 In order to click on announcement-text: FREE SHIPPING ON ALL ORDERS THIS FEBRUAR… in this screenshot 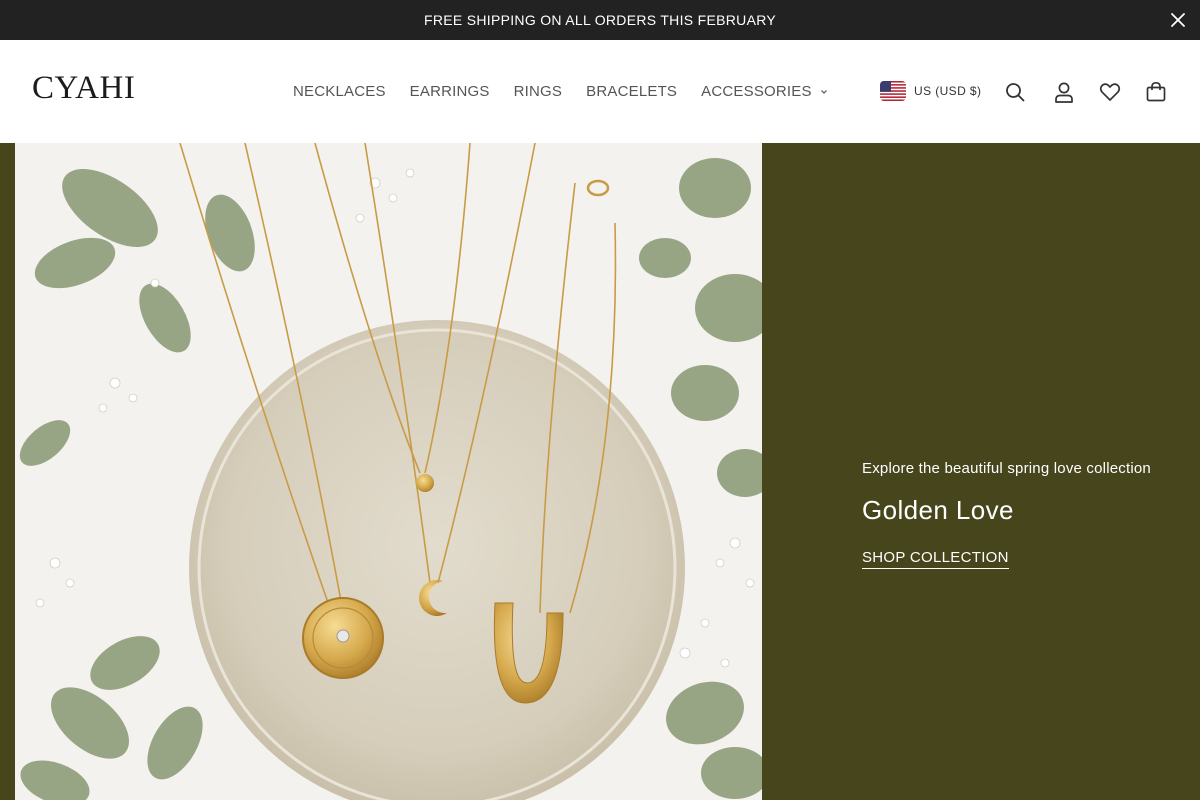, I will do `click(599, 20)`.